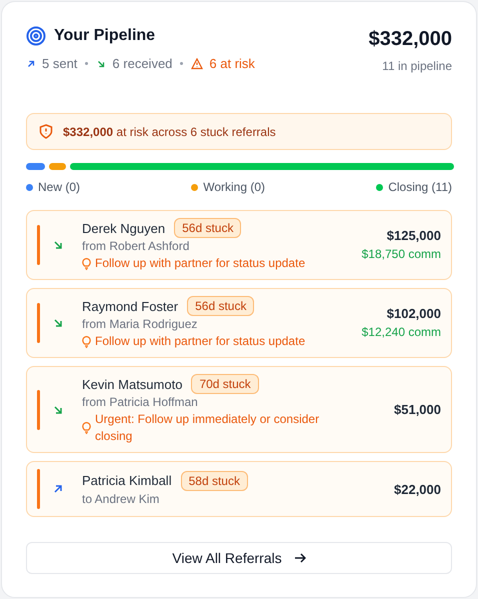 This screenshot has width=478, height=599. Describe the element at coordinates (207, 428) in the screenshot. I see `referral-tip: Urgent: Follow up immediately or consider closing` at that location.